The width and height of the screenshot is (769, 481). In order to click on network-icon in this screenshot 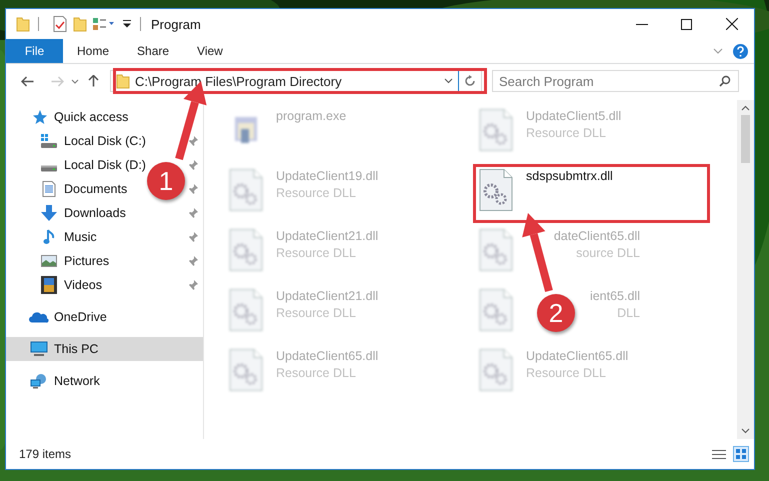, I will do `click(39, 381)`.